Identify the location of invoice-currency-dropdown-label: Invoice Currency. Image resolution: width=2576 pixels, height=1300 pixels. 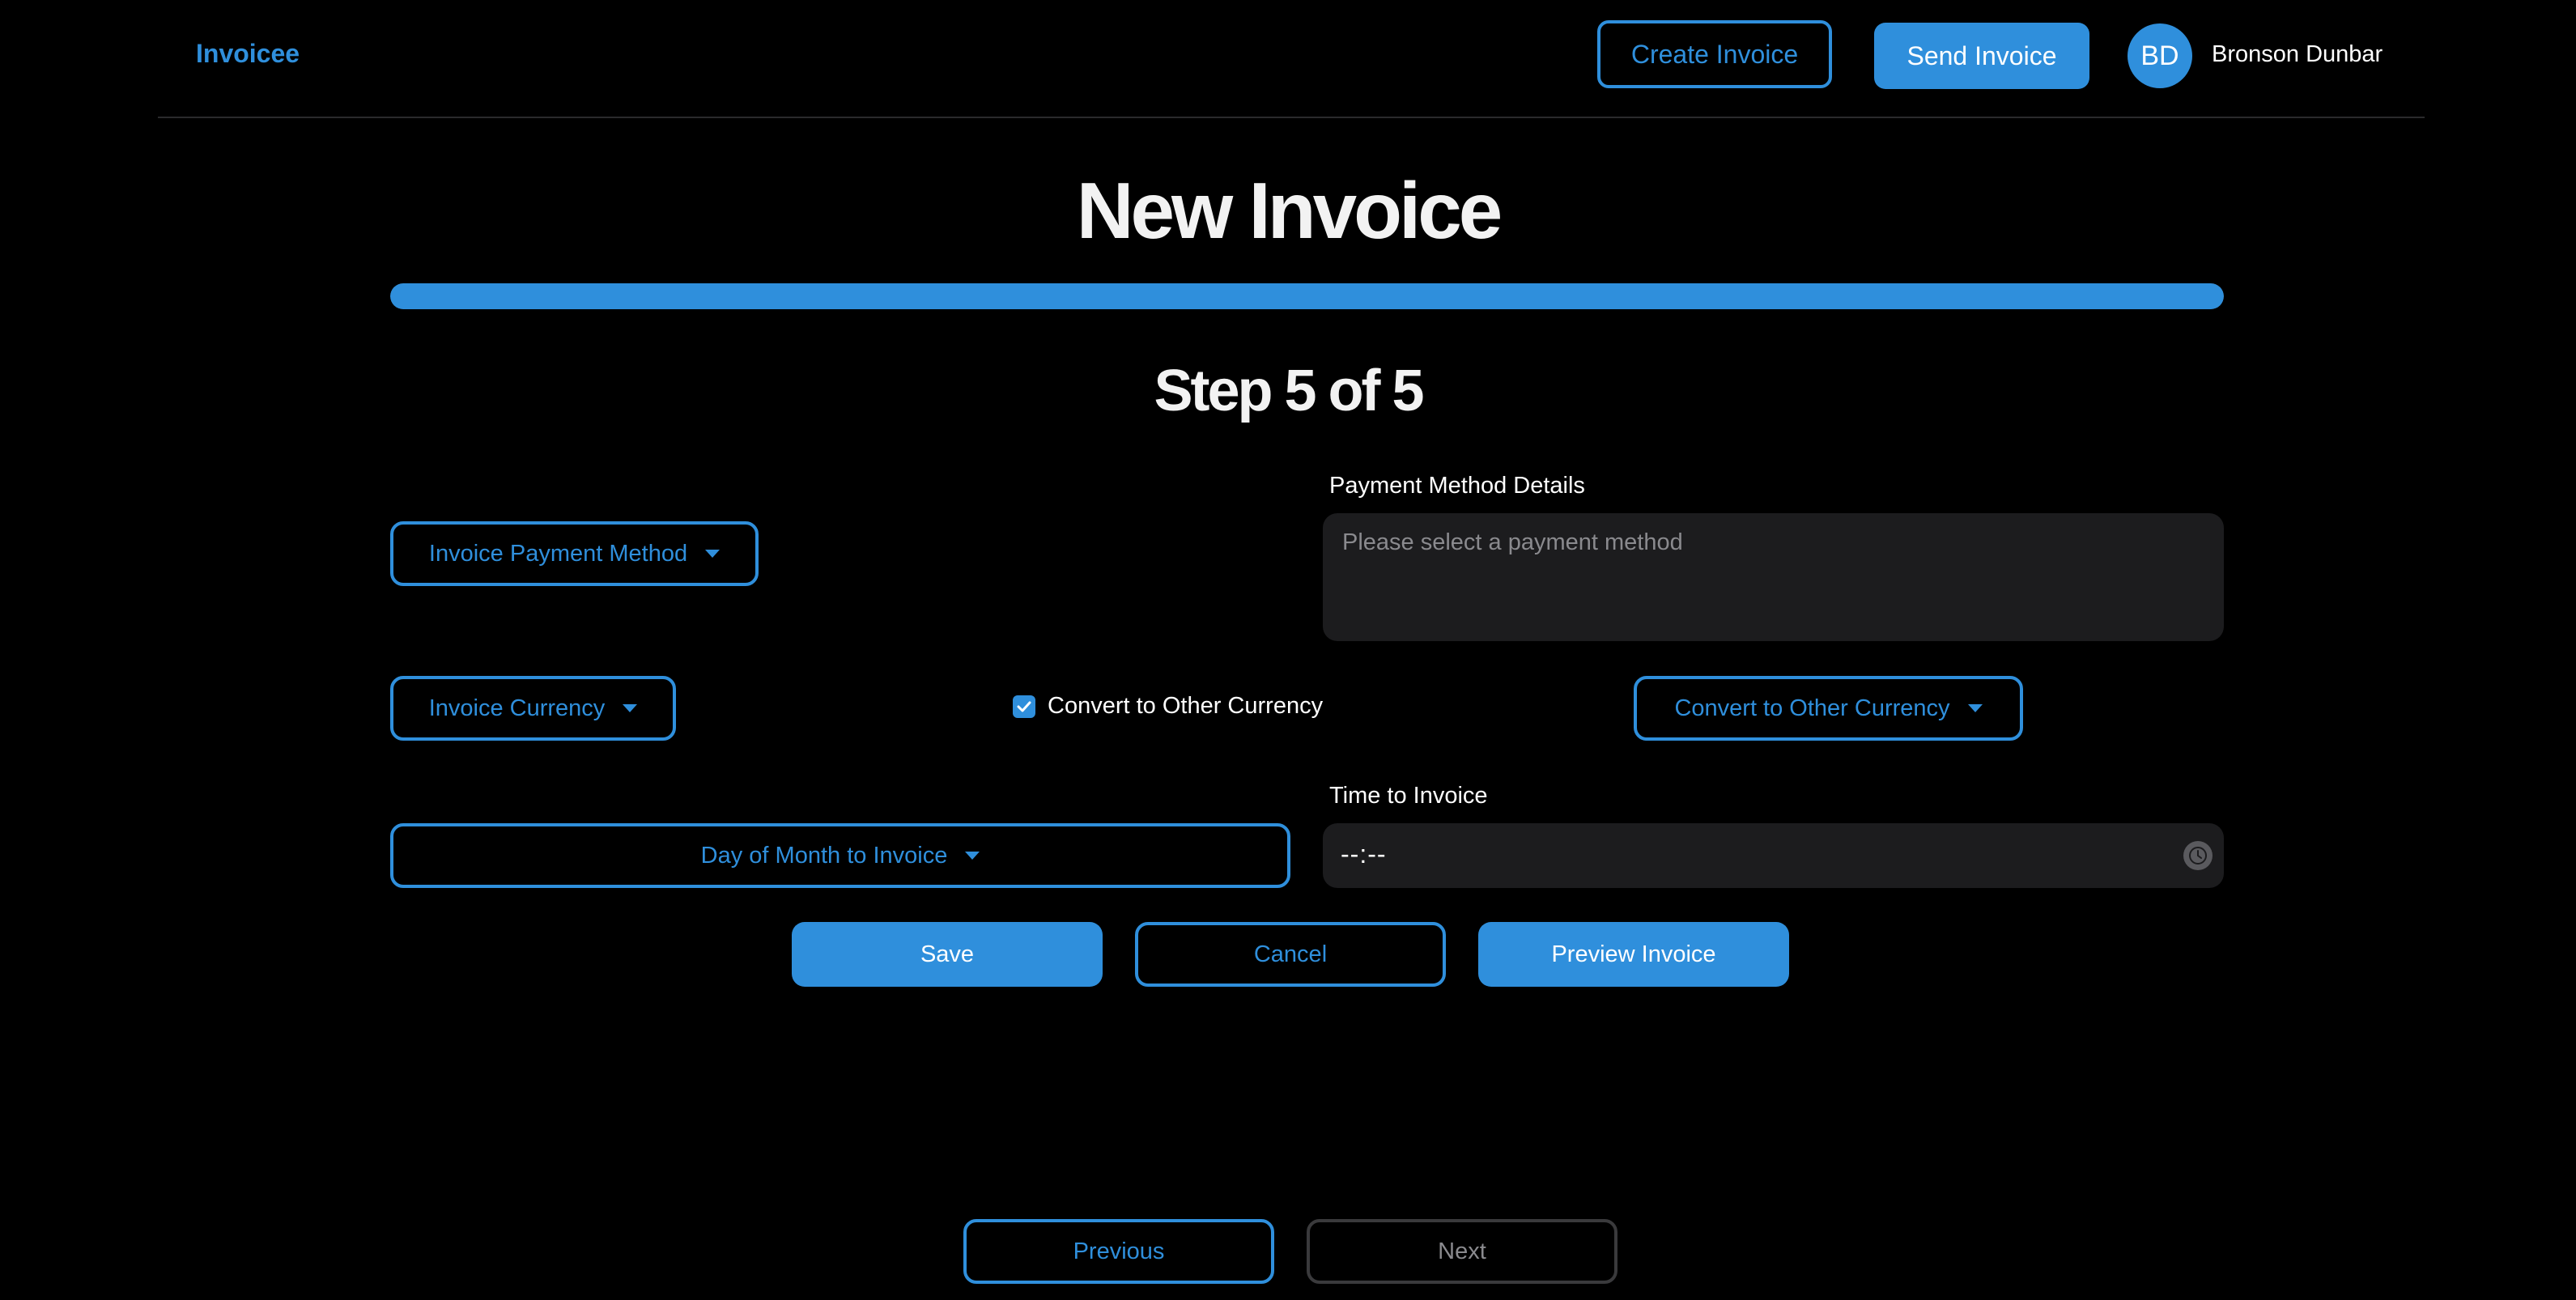
(517, 708).